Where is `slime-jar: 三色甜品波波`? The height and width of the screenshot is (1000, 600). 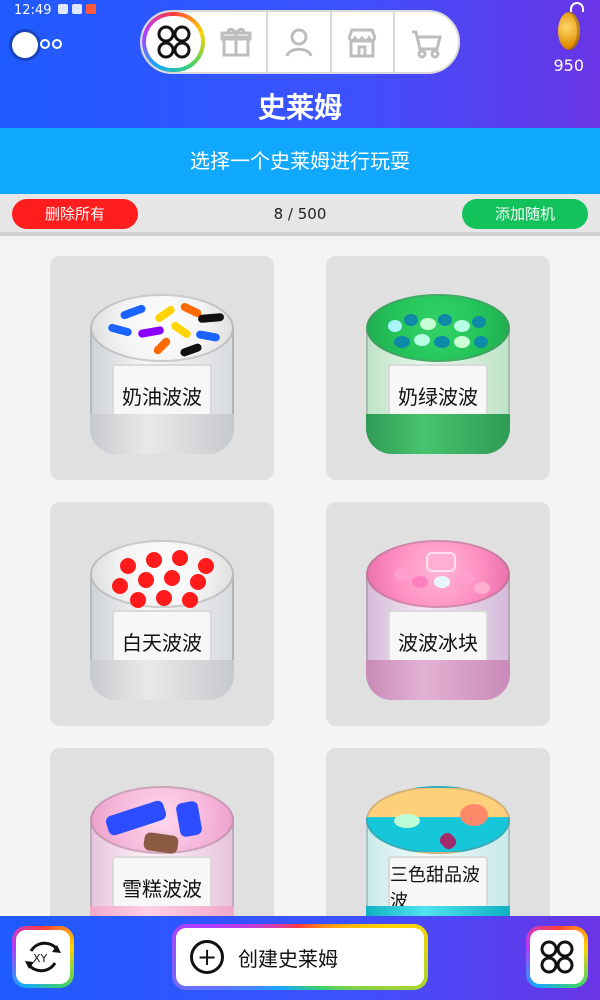
slime-jar: 三色甜品波波 is located at coordinates (438, 843).